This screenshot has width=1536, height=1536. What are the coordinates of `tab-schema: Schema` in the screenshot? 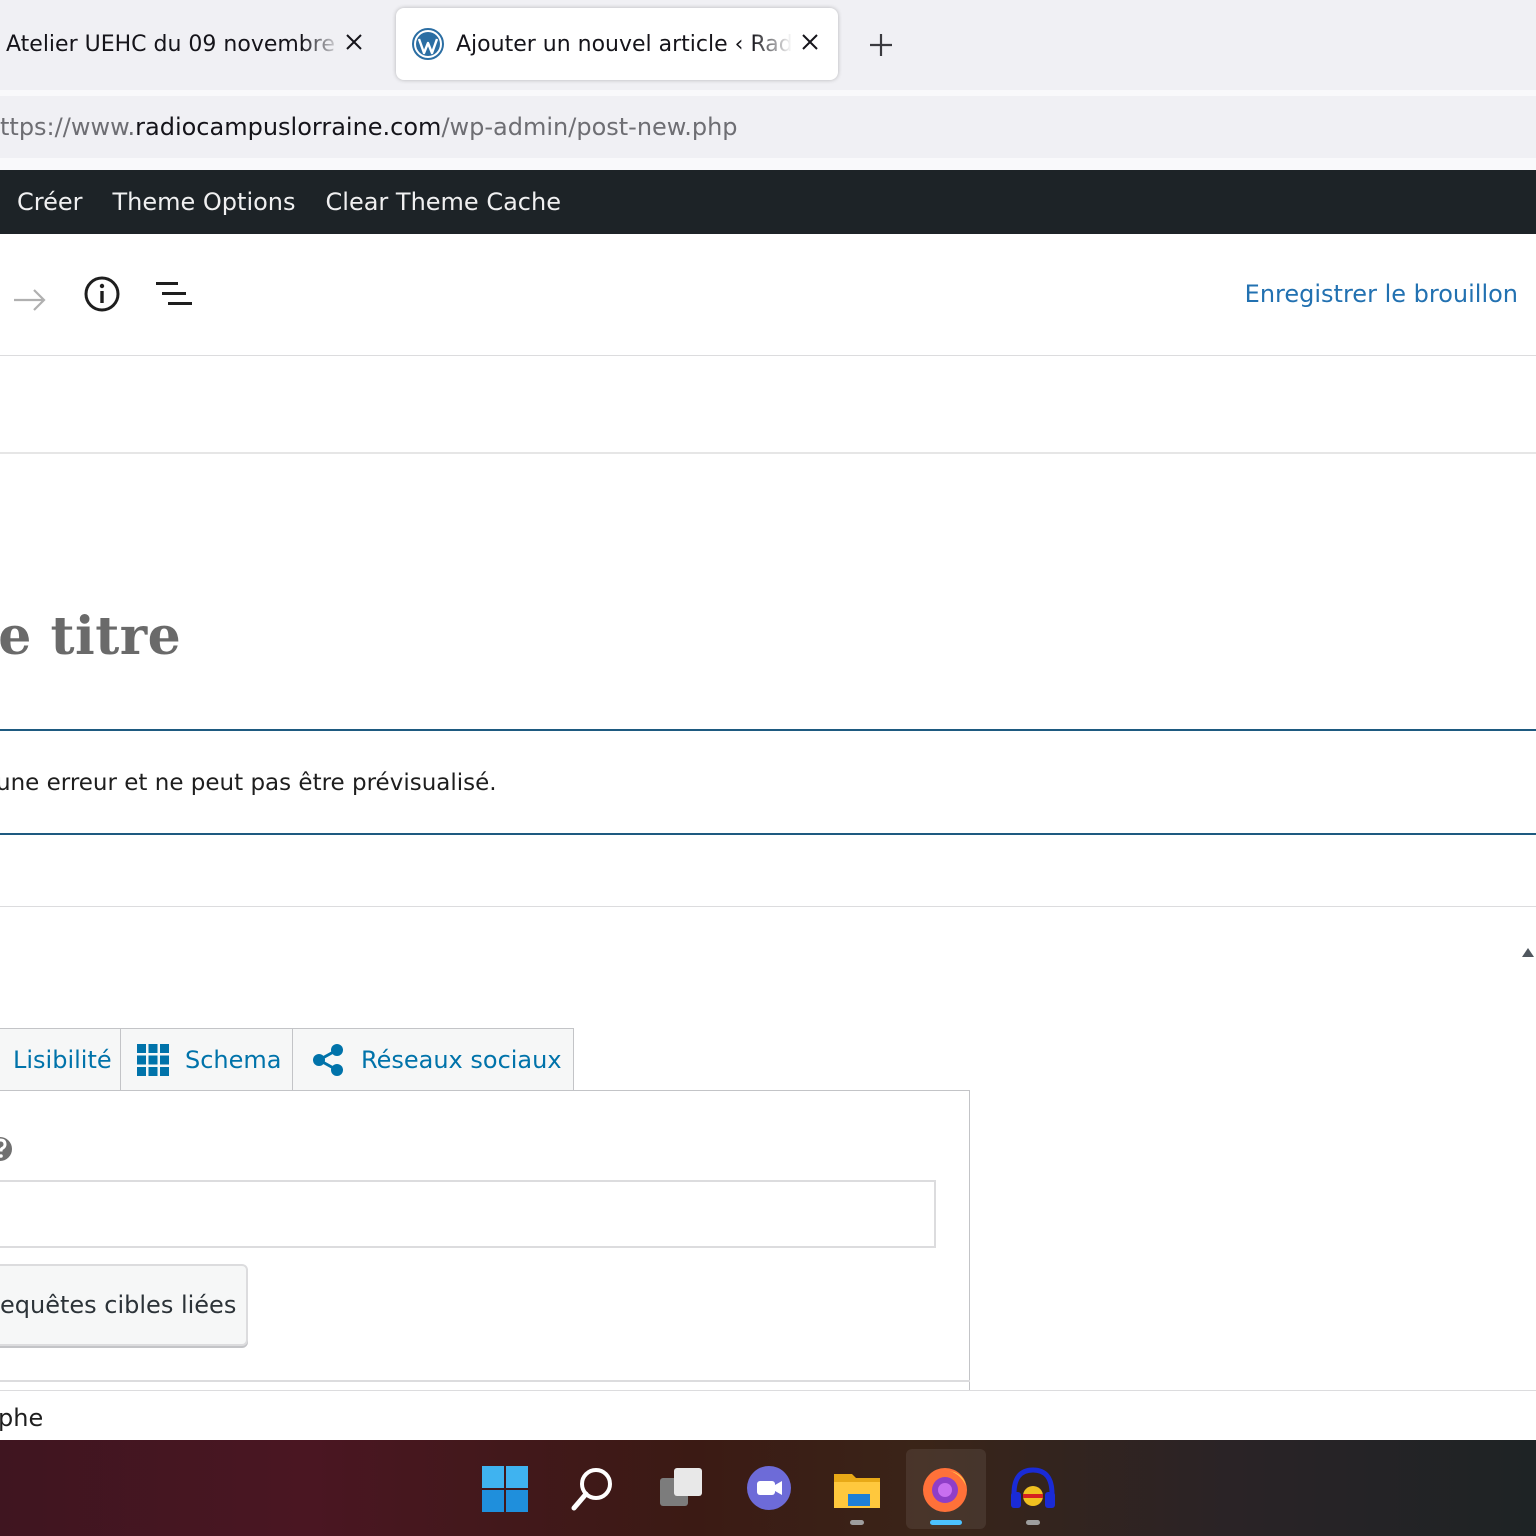 It's located at (207, 1060).